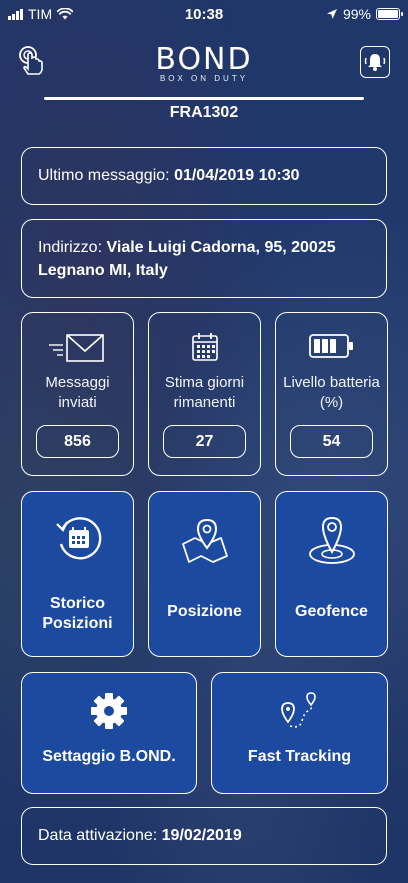  I want to click on bell-ringing-icon, so click(375, 62).